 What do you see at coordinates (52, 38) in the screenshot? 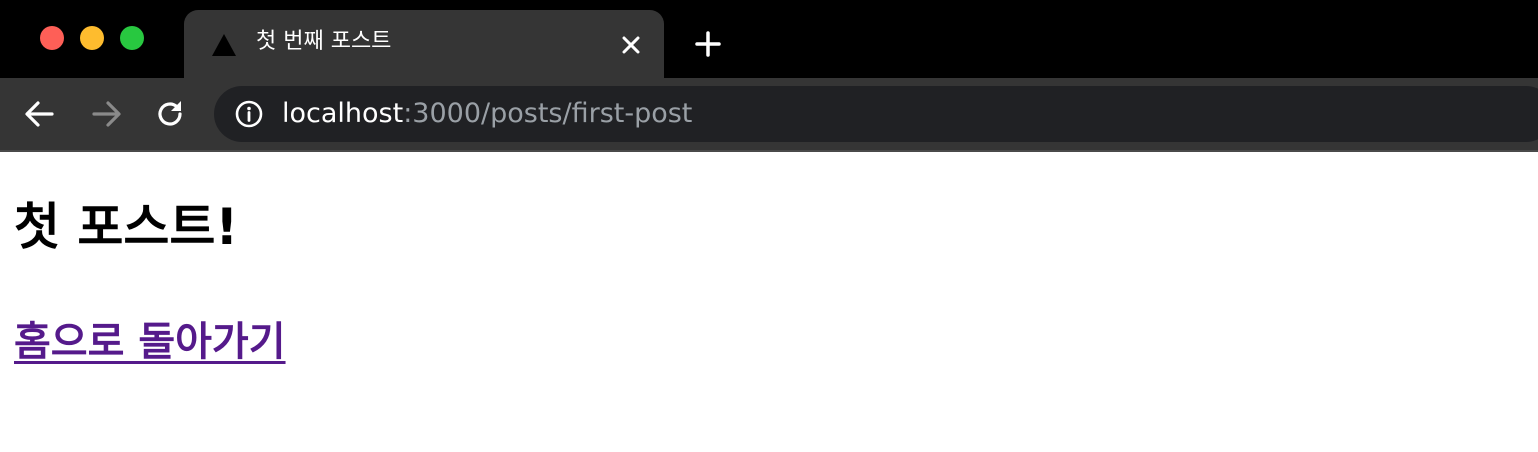
I see `window-close-button` at bounding box center [52, 38].